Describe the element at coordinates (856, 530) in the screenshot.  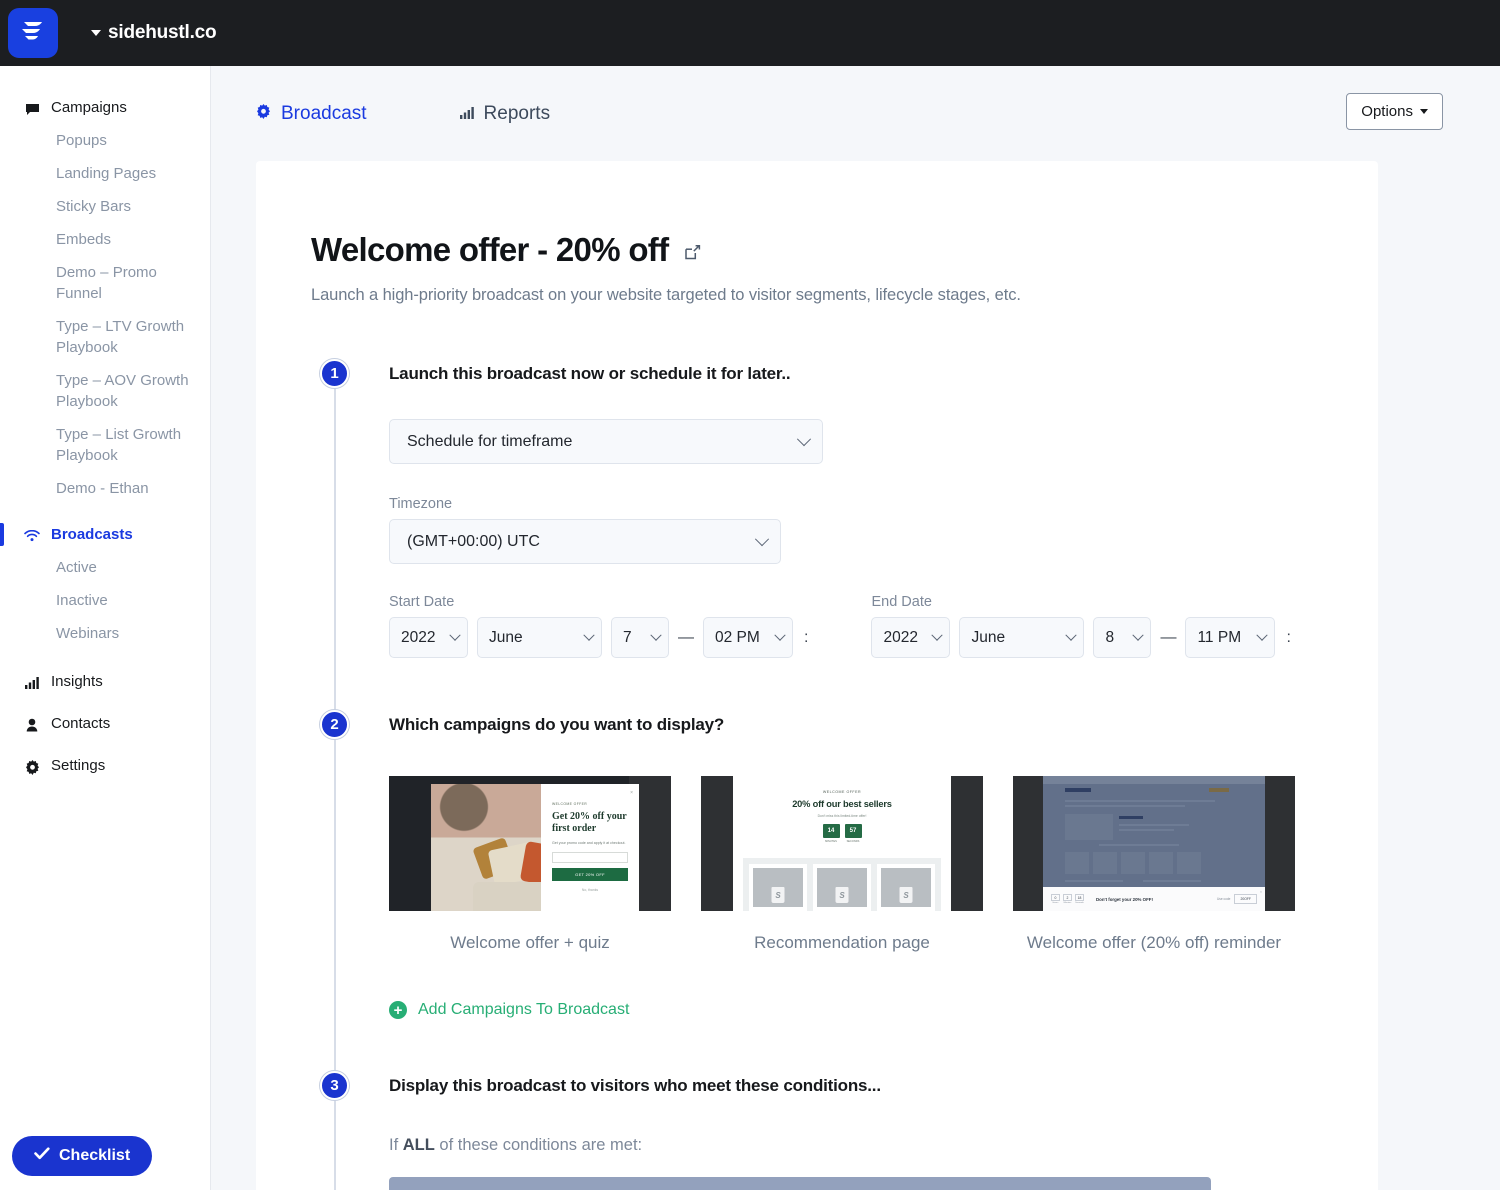
I see `timezone-block: Timezone (GMT+00:00) UTC` at that location.